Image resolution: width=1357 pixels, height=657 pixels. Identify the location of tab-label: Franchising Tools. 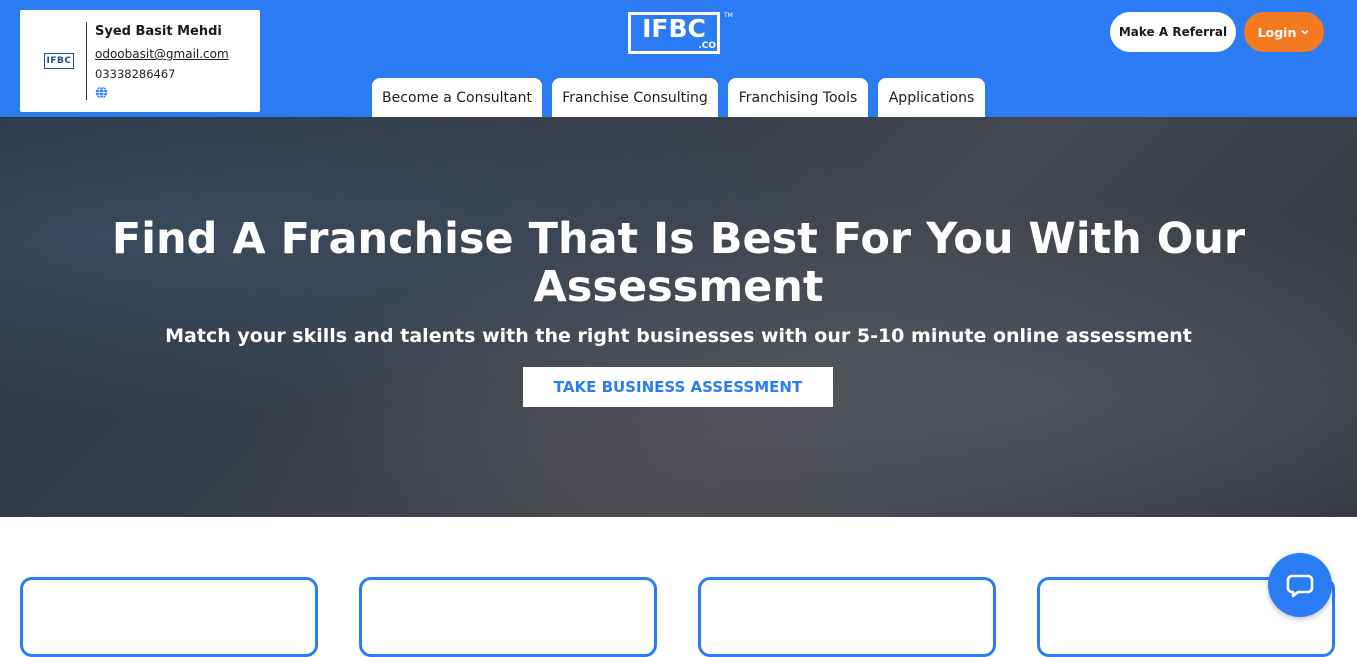
(798, 97).